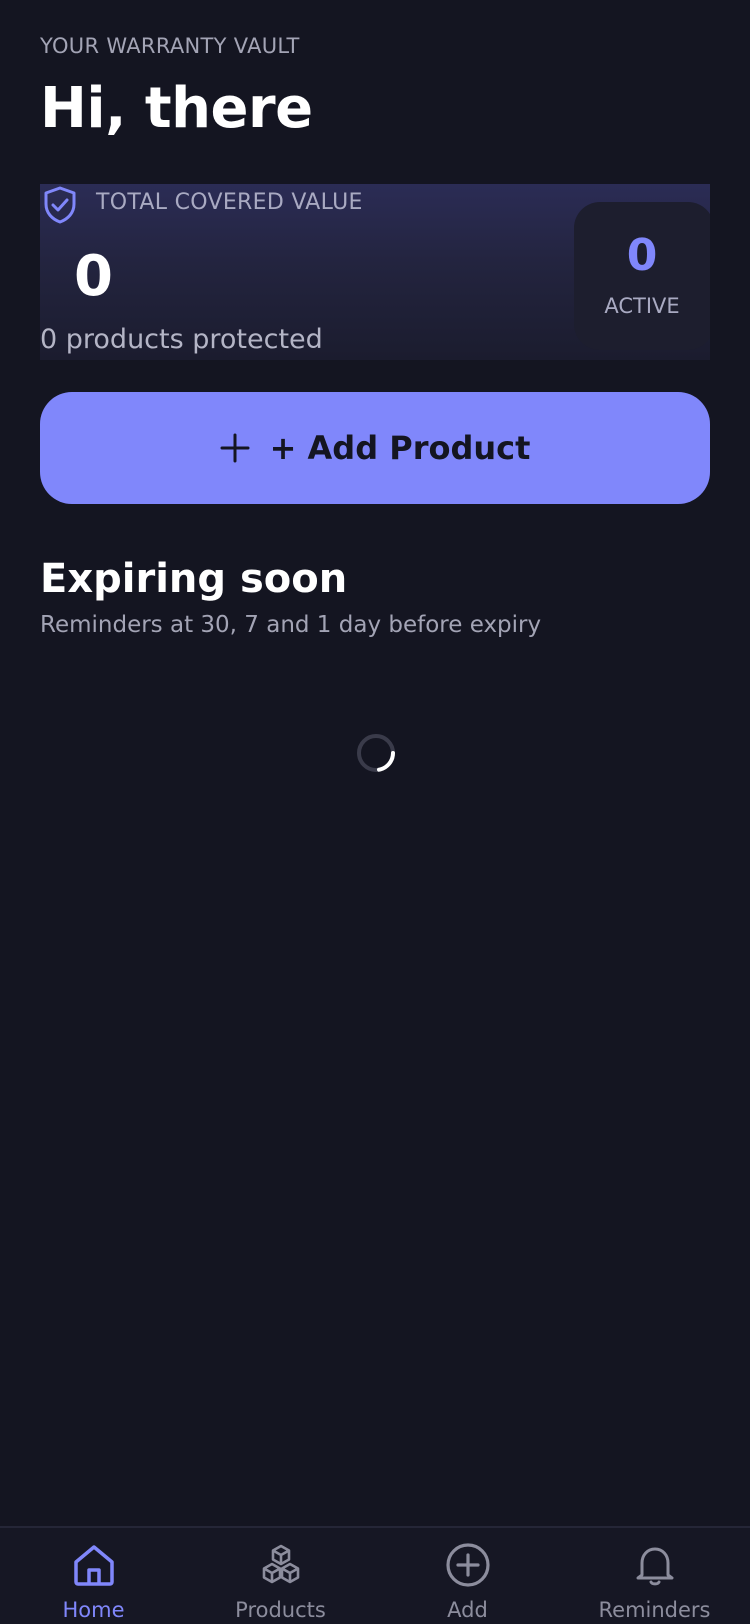 This screenshot has width=750, height=1624. I want to click on home-icon, so click(94, 1565).